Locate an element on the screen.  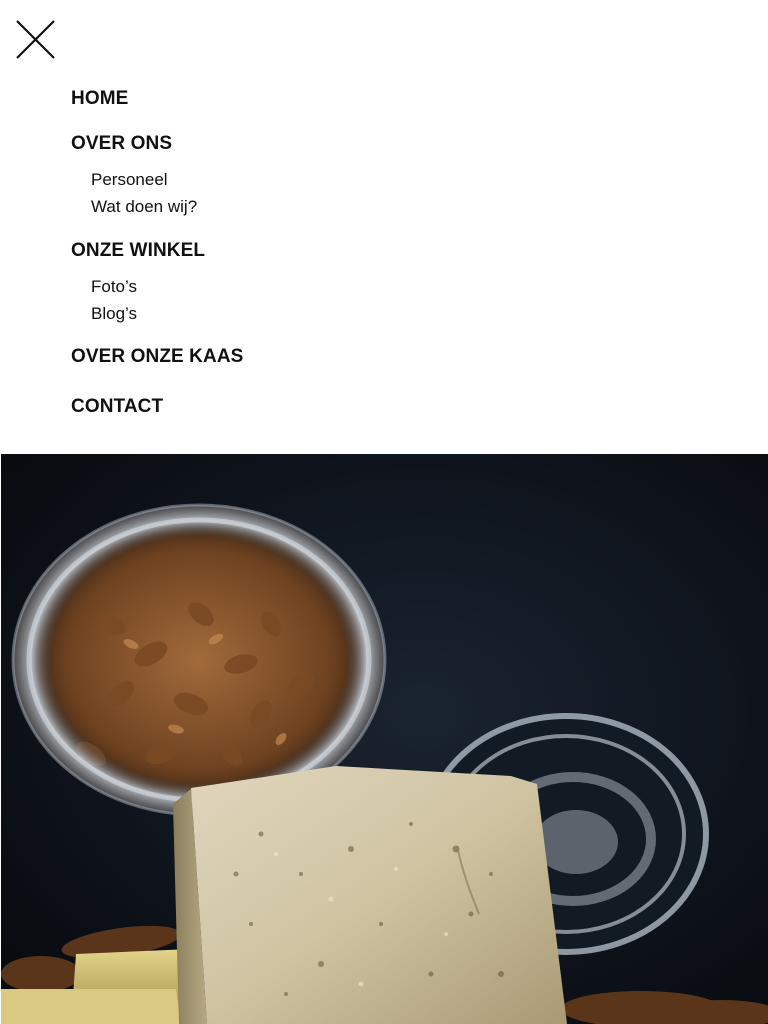
submenu-item-blogs: Blog’s is located at coordinates (114, 313).